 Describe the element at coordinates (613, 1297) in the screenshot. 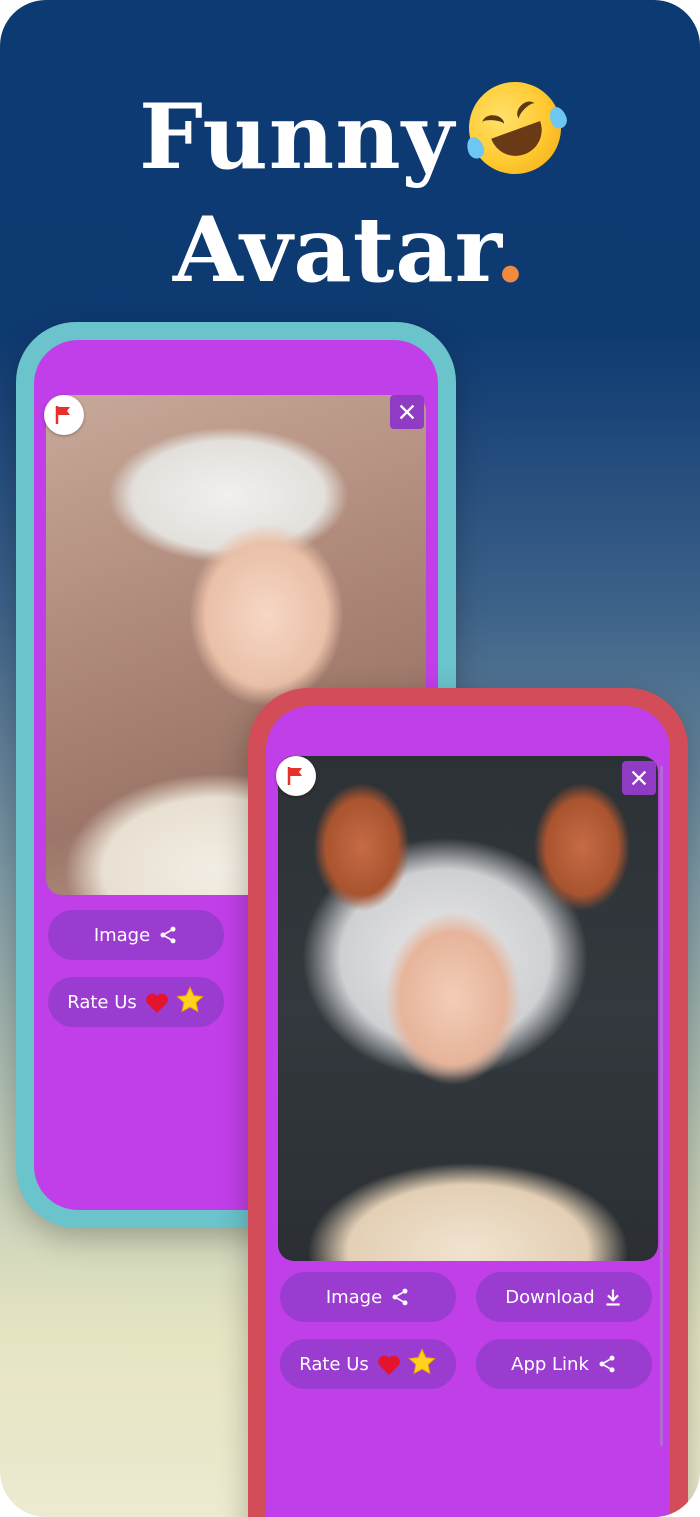

I see `download-icon` at that location.